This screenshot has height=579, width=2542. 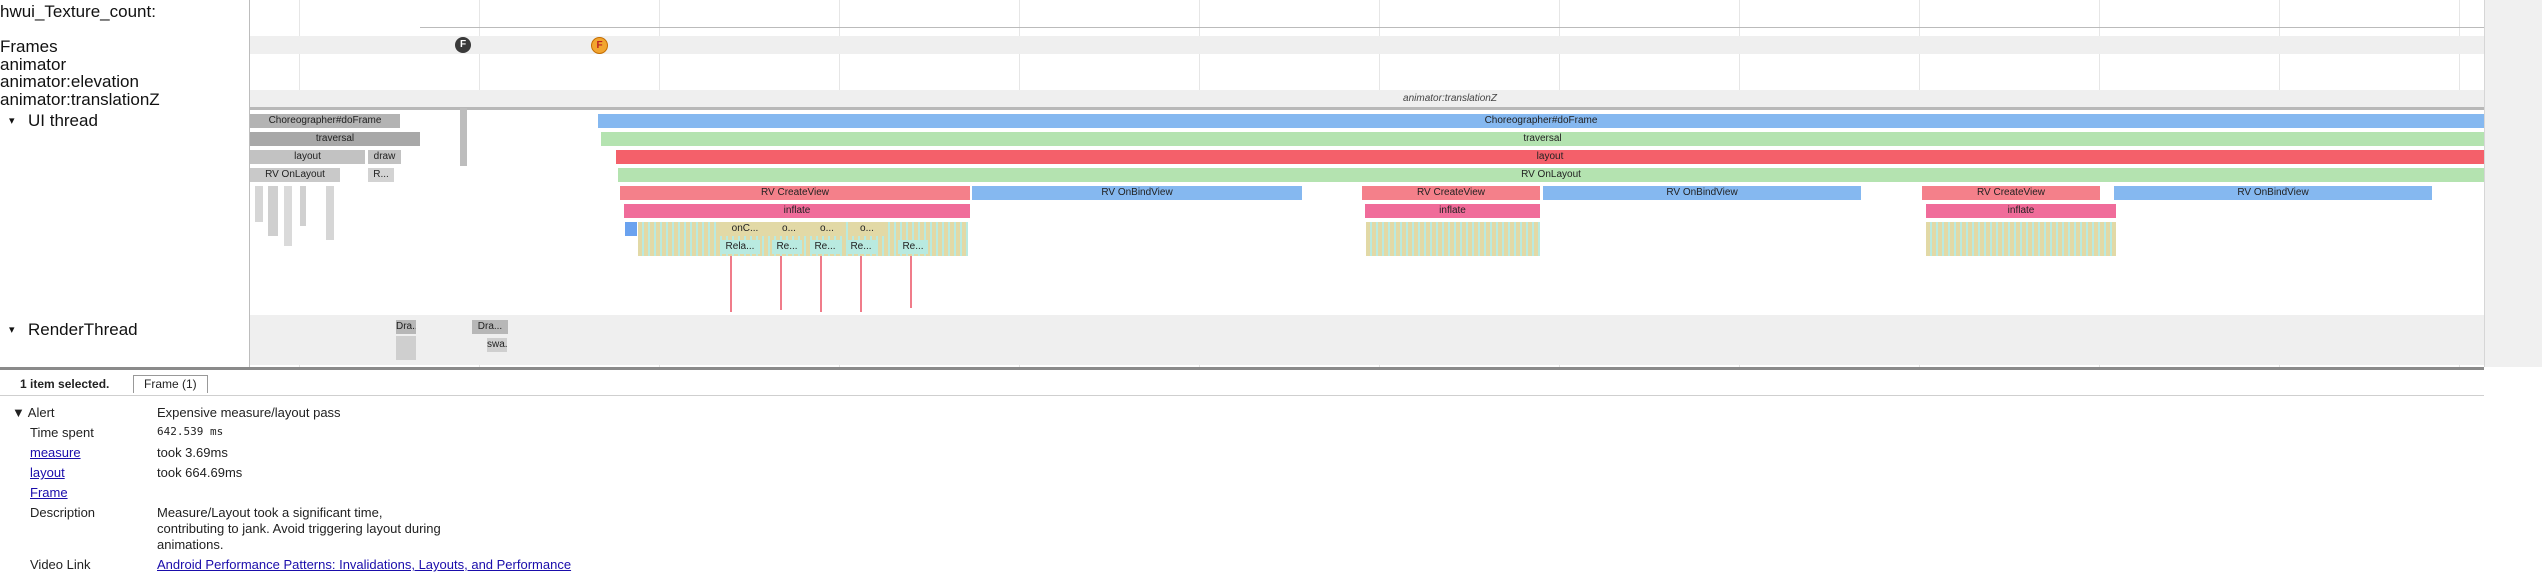 What do you see at coordinates (62, 432) in the screenshot?
I see `time-spent-label: Time spent` at bounding box center [62, 432].